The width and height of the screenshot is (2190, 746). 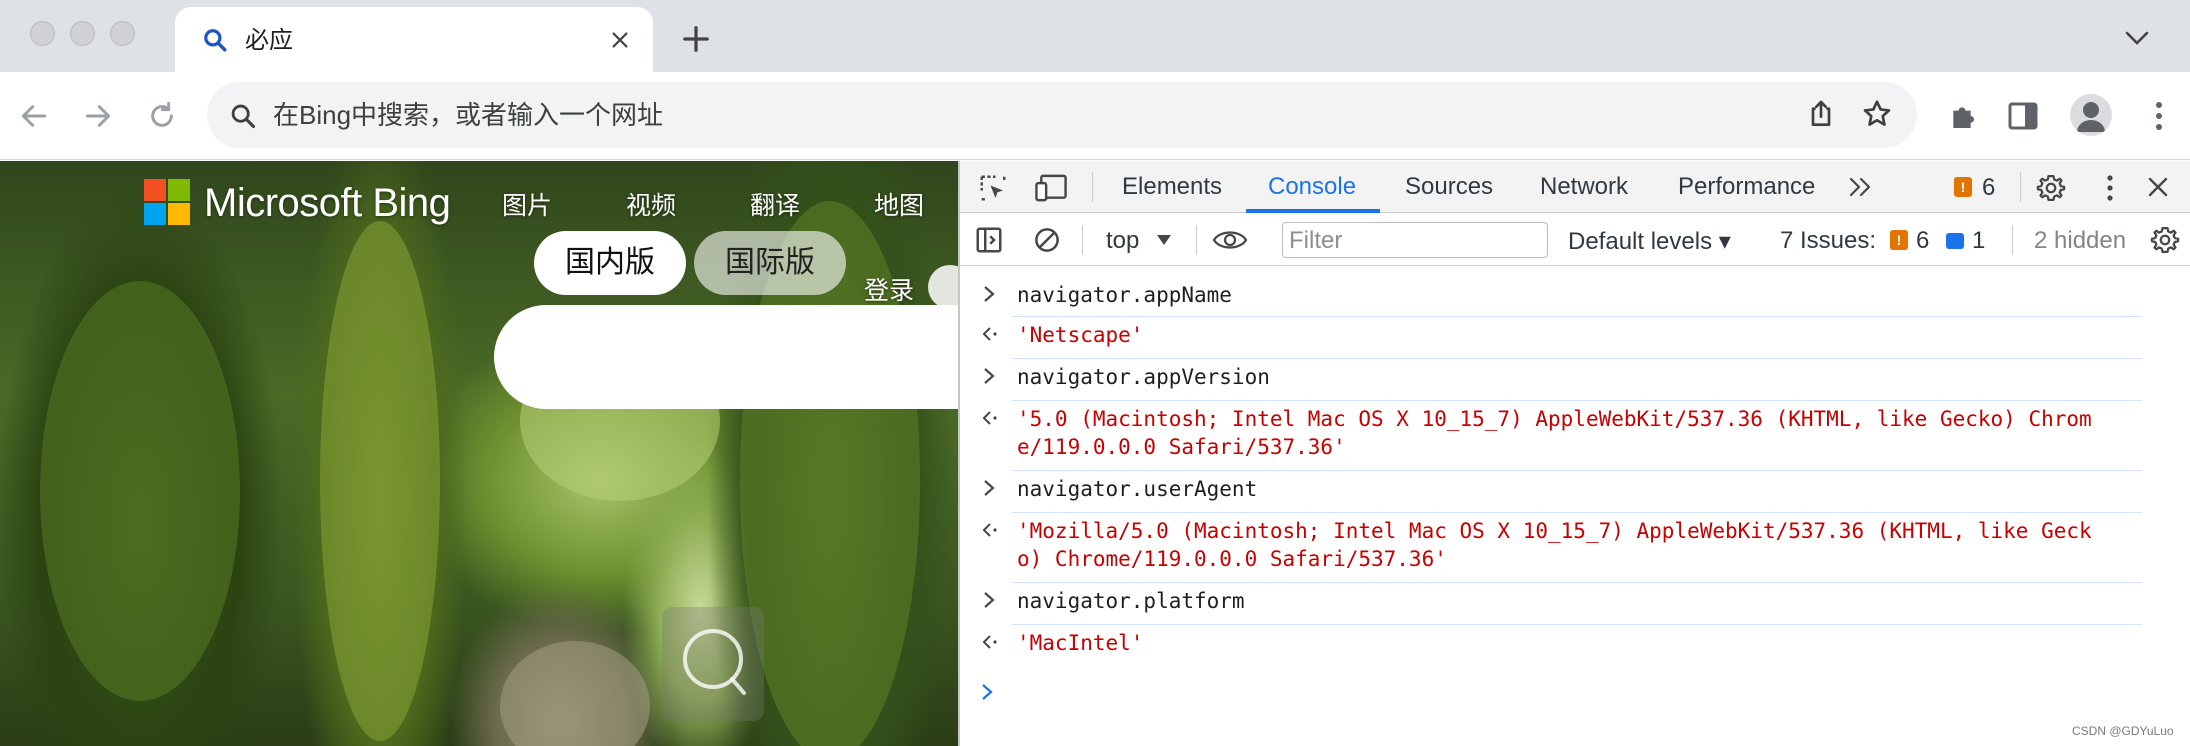 What do you see at coordinates (1172, 187) in the screenshot?
I see `tab-elements: Elements` at bounding box center [1172, 187].